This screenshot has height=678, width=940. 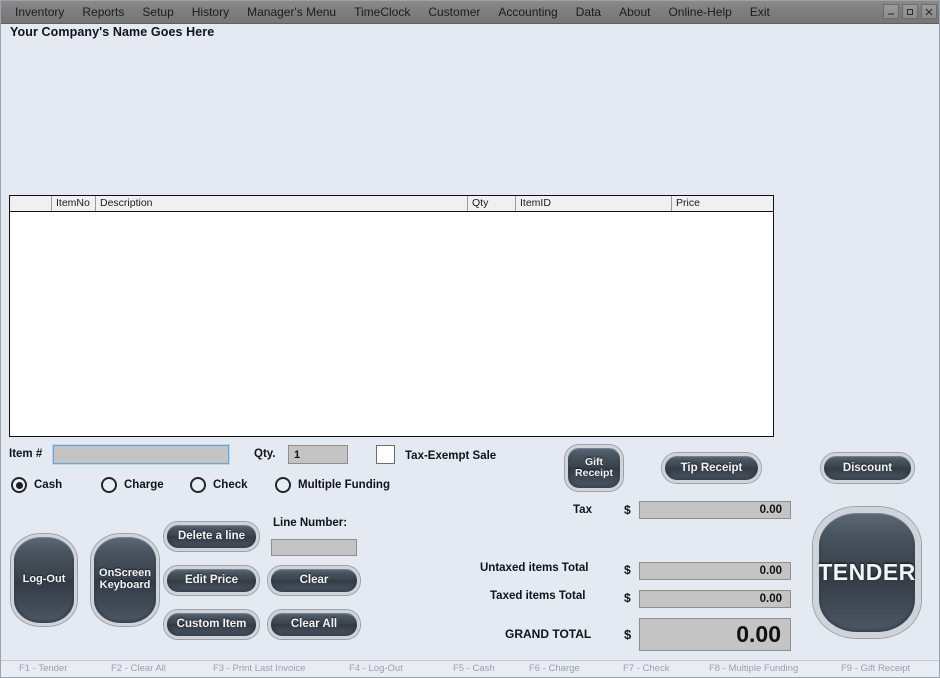 I want to click on minimize-icon, so click(x=891, y=13).